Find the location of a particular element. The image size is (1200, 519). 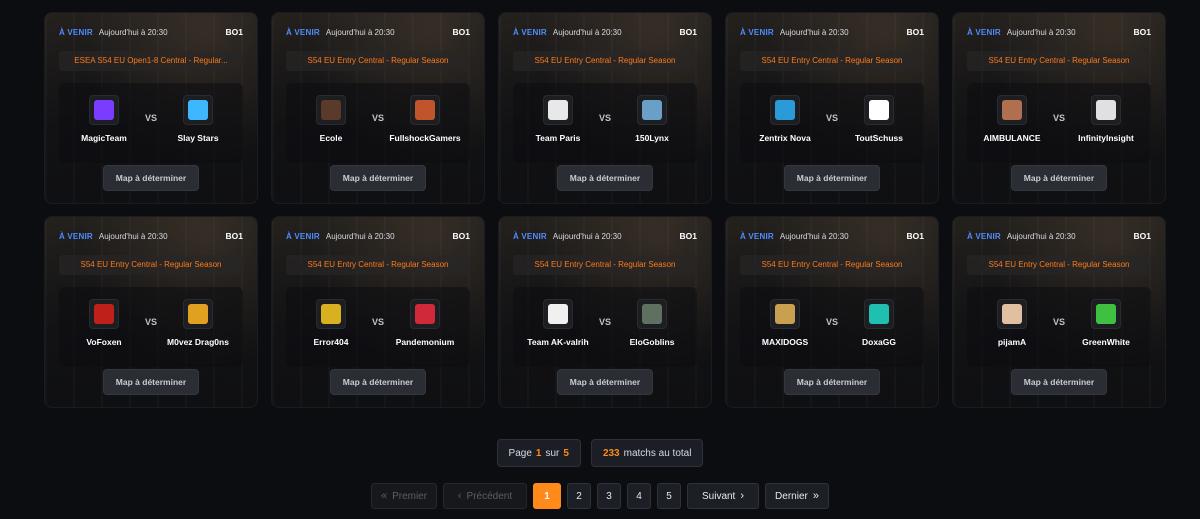

team-right: EloGoblins is located at coordinates (652, 323).